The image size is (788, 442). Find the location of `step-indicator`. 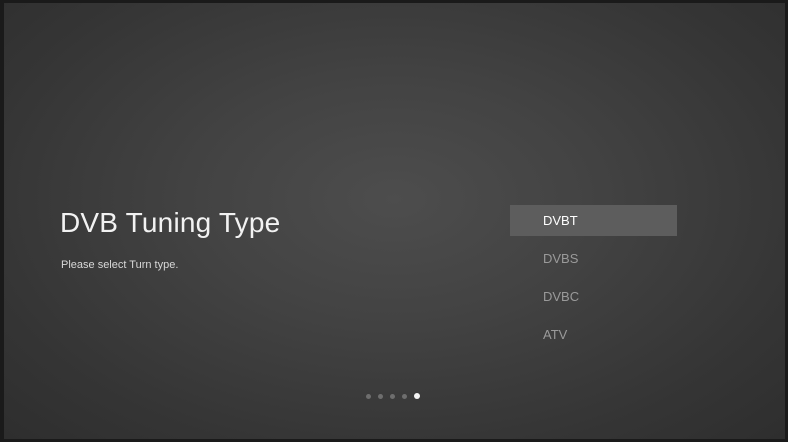

step-indicator is located at coordinates (393, 396).